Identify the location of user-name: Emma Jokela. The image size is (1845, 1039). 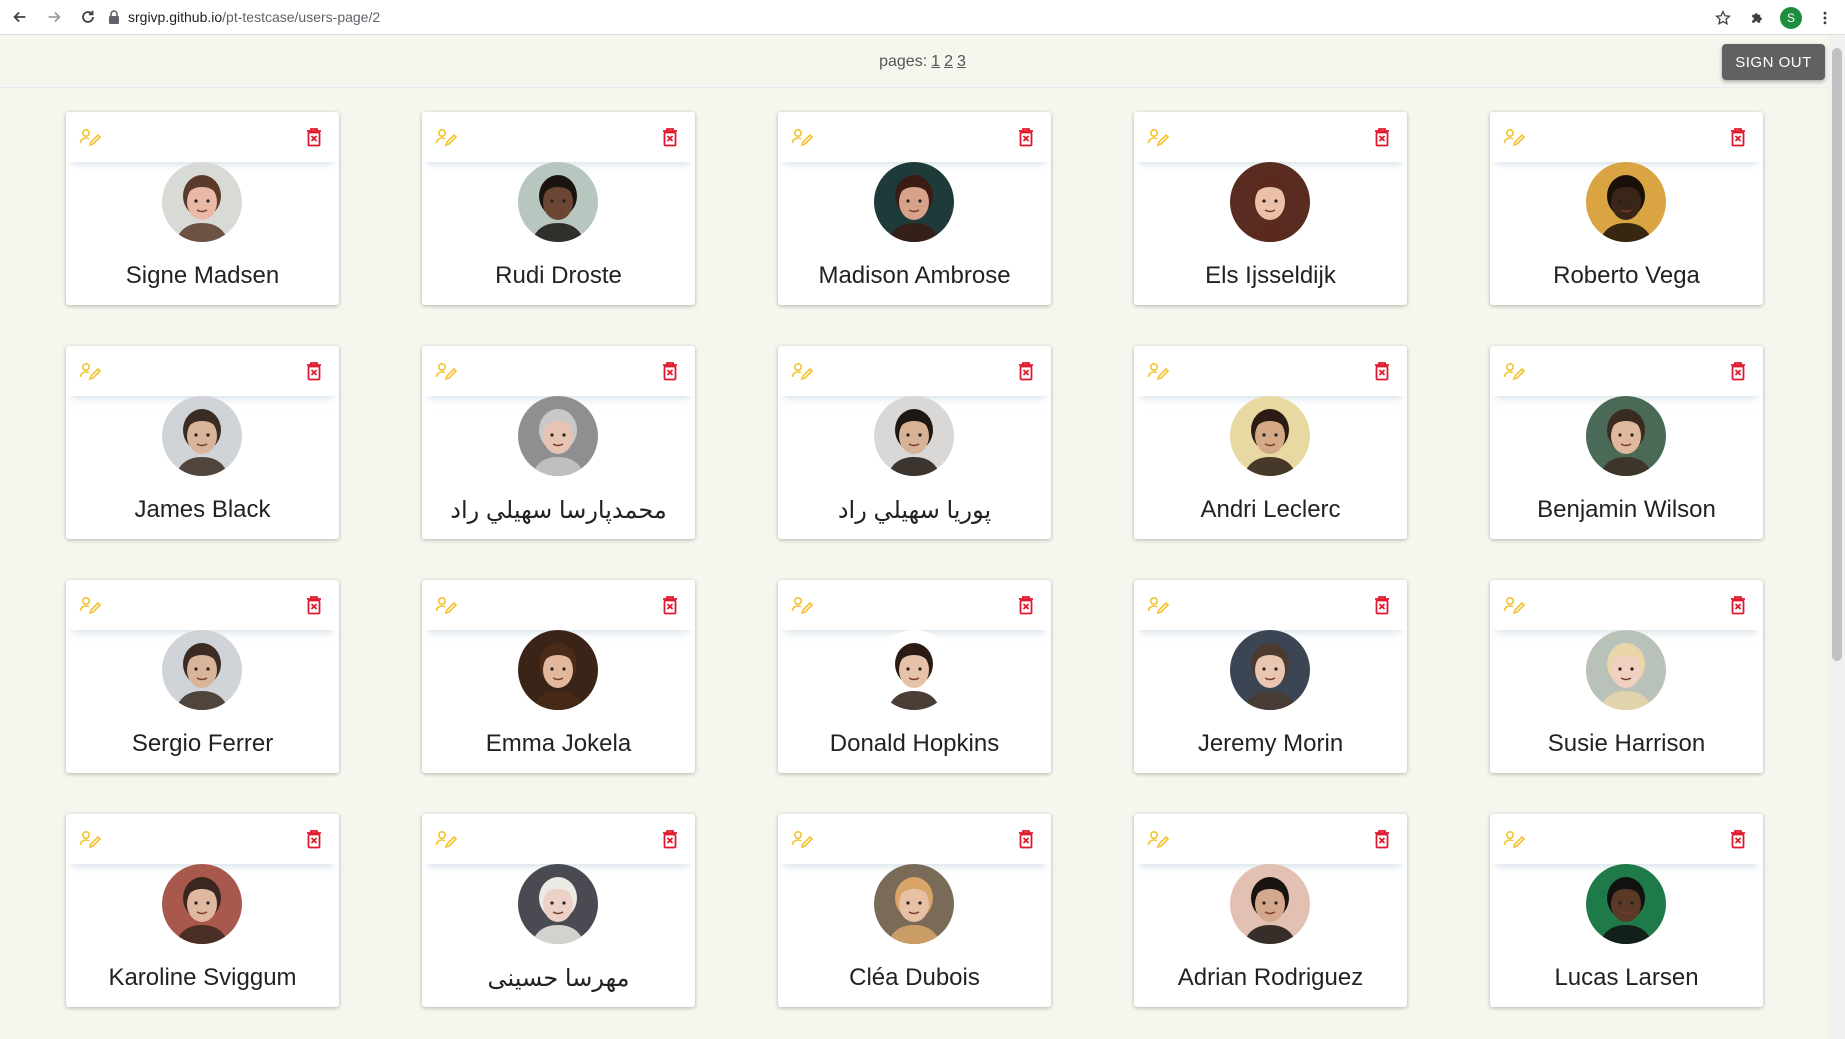
(558, 743).